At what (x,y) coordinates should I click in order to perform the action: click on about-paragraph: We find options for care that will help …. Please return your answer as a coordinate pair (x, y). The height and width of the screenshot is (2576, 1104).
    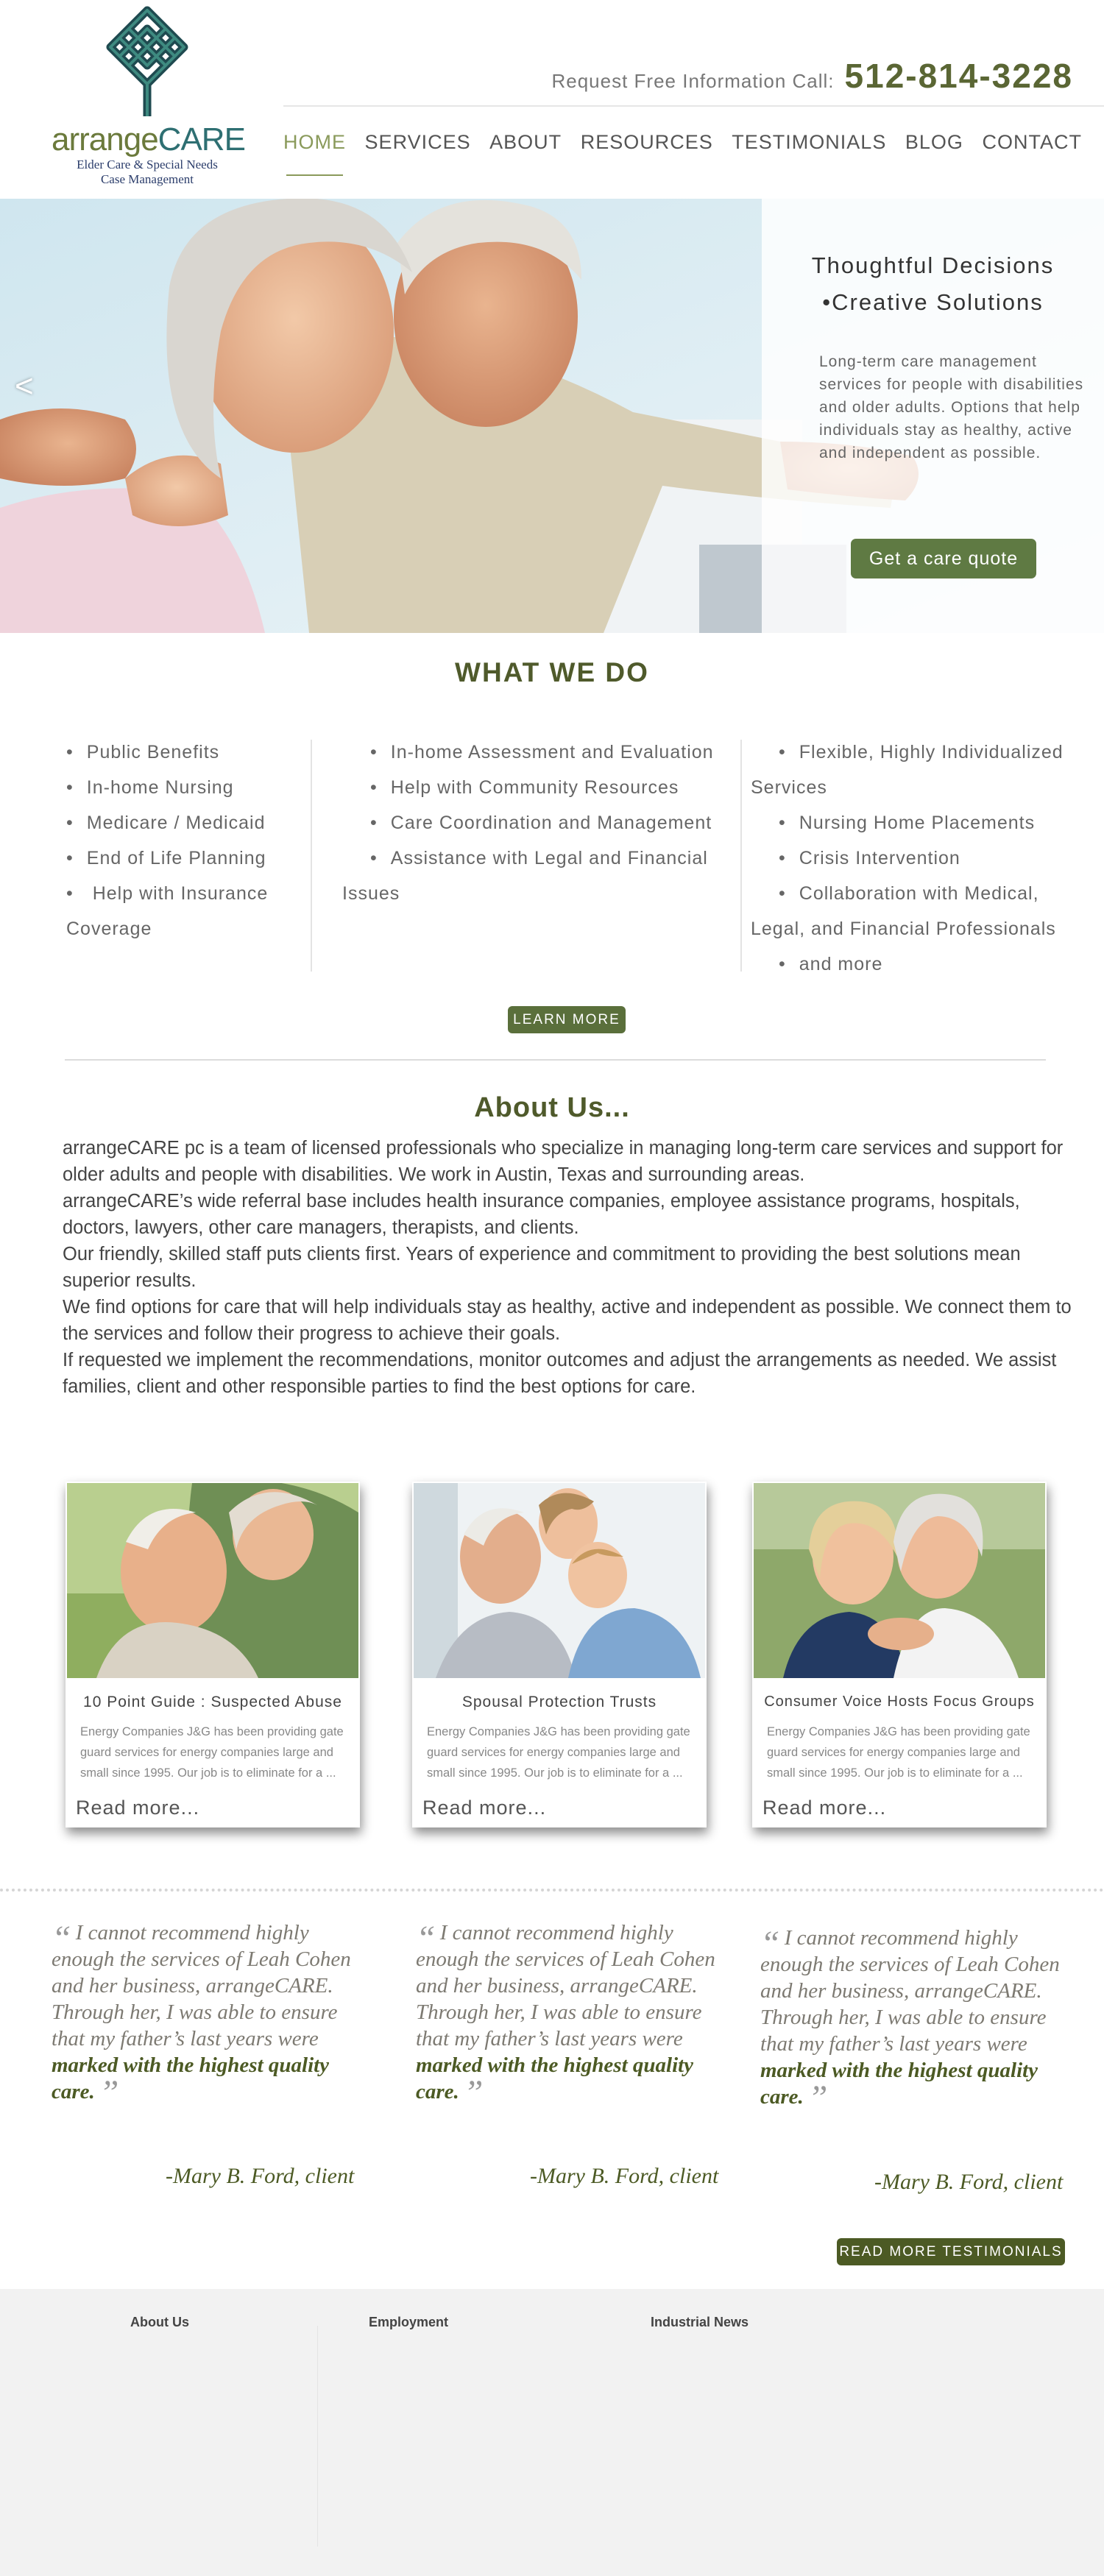
    Looking at the image, I should click on (567, 1320).